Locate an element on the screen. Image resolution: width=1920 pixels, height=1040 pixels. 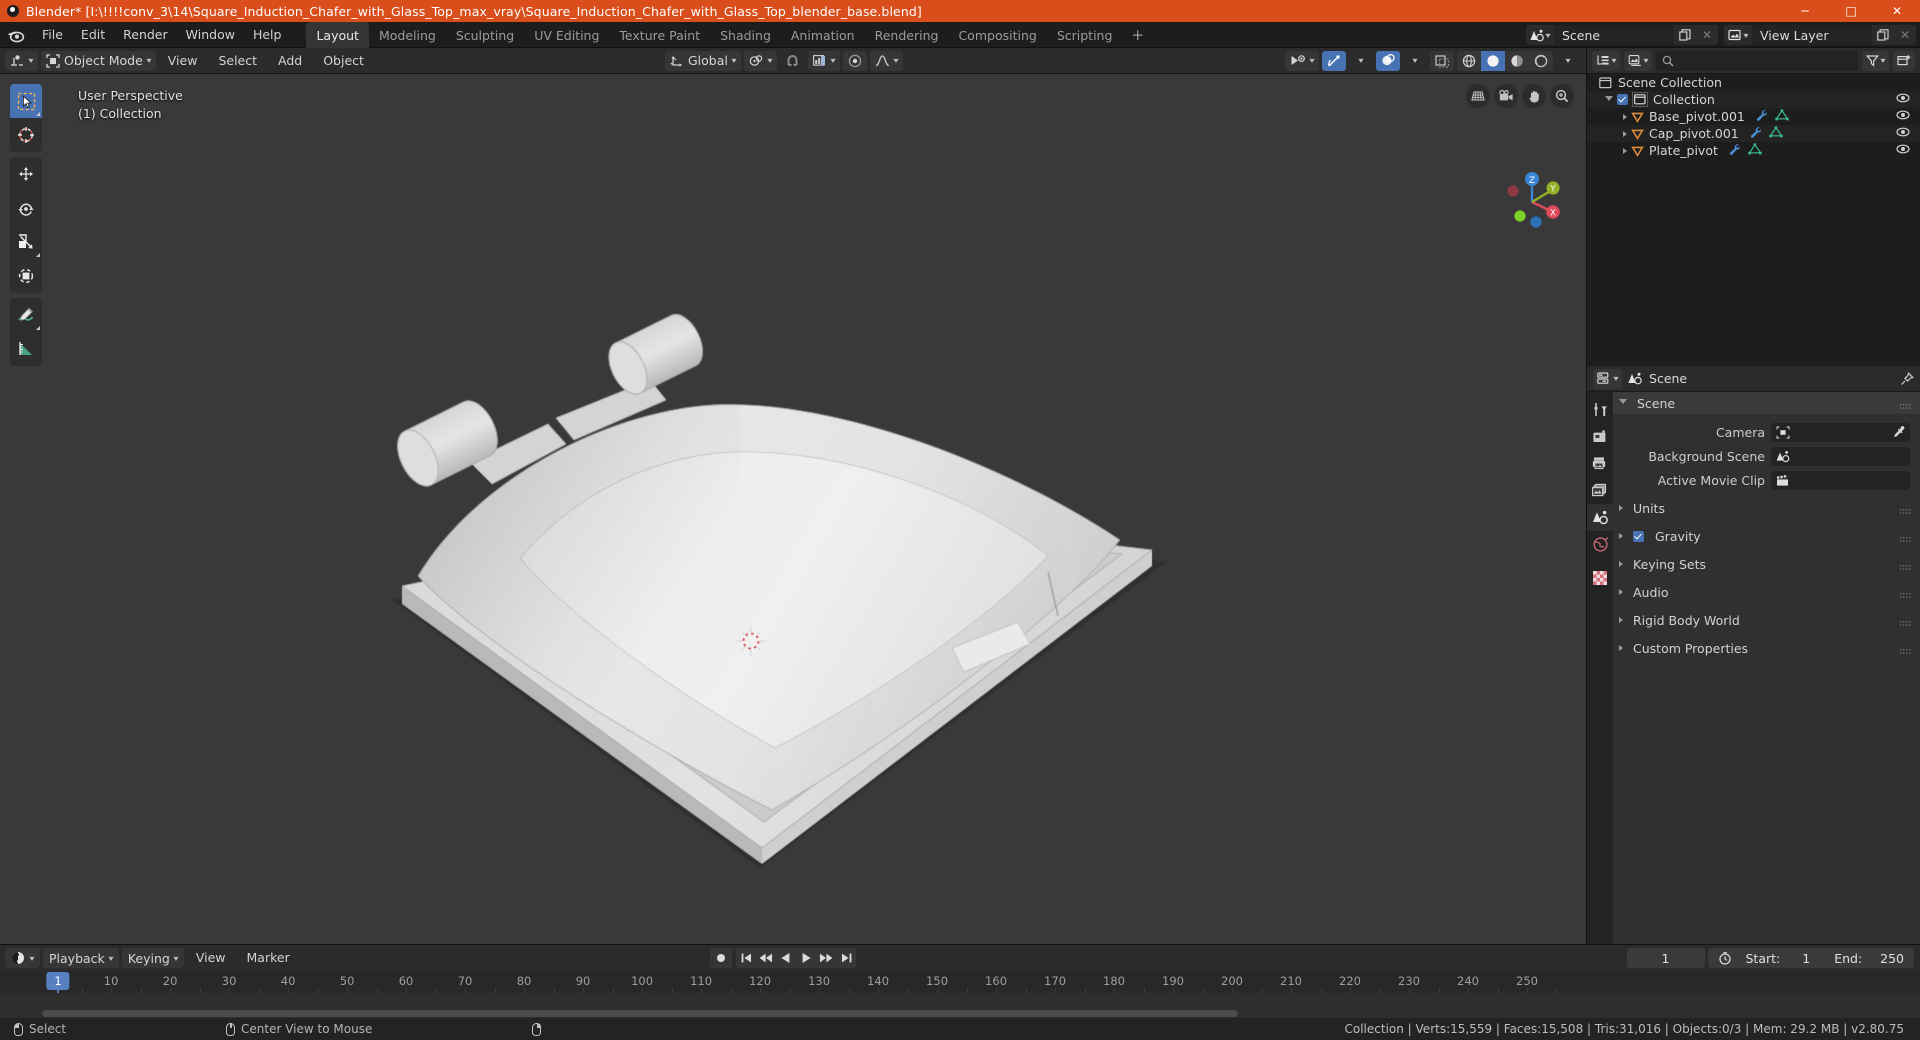
outliner-display-mode-icon: ▾ is located at coordinates (1606, 60).